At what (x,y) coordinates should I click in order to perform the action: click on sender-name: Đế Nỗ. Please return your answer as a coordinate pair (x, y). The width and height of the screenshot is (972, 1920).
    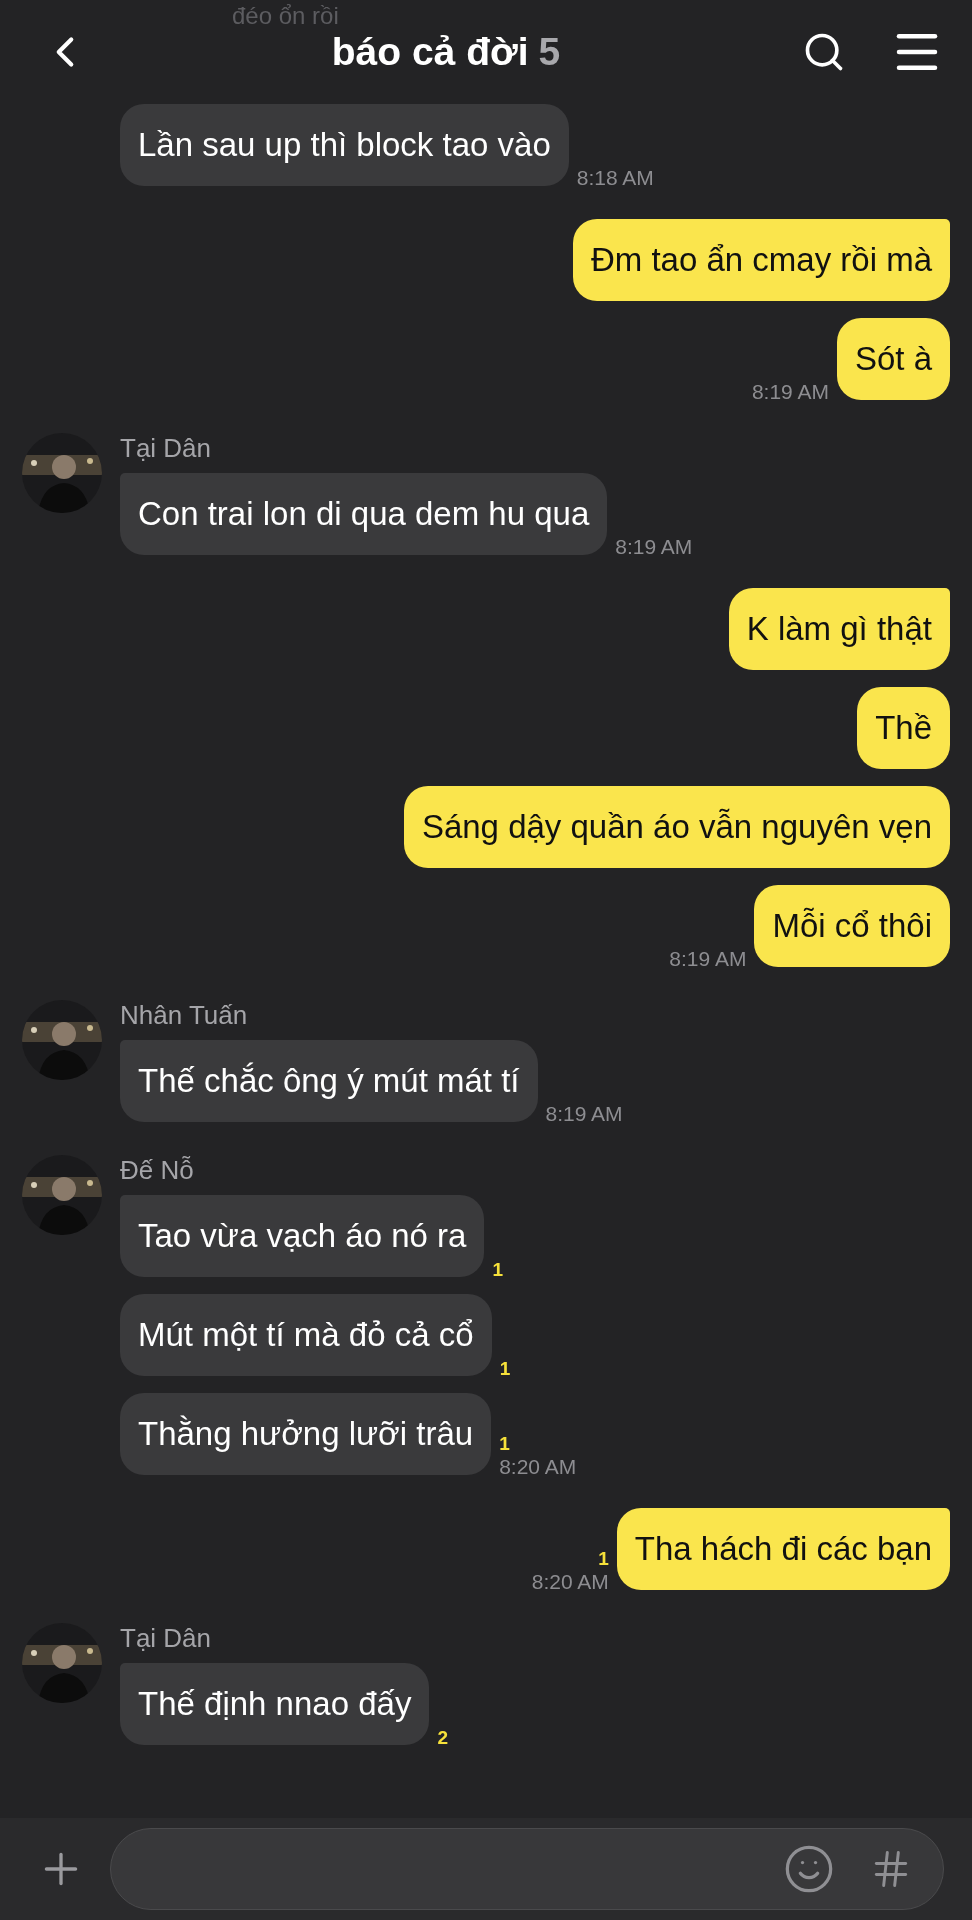
    Looking at the image, I should click on (157, 1170).